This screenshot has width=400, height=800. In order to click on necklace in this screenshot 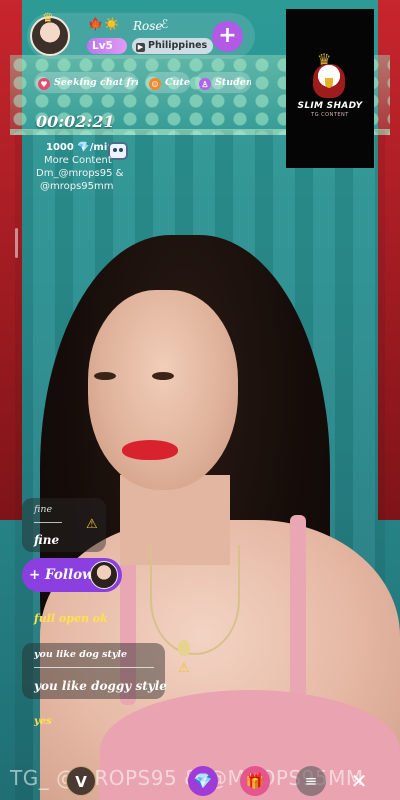, I will do `click(195, 600)`.